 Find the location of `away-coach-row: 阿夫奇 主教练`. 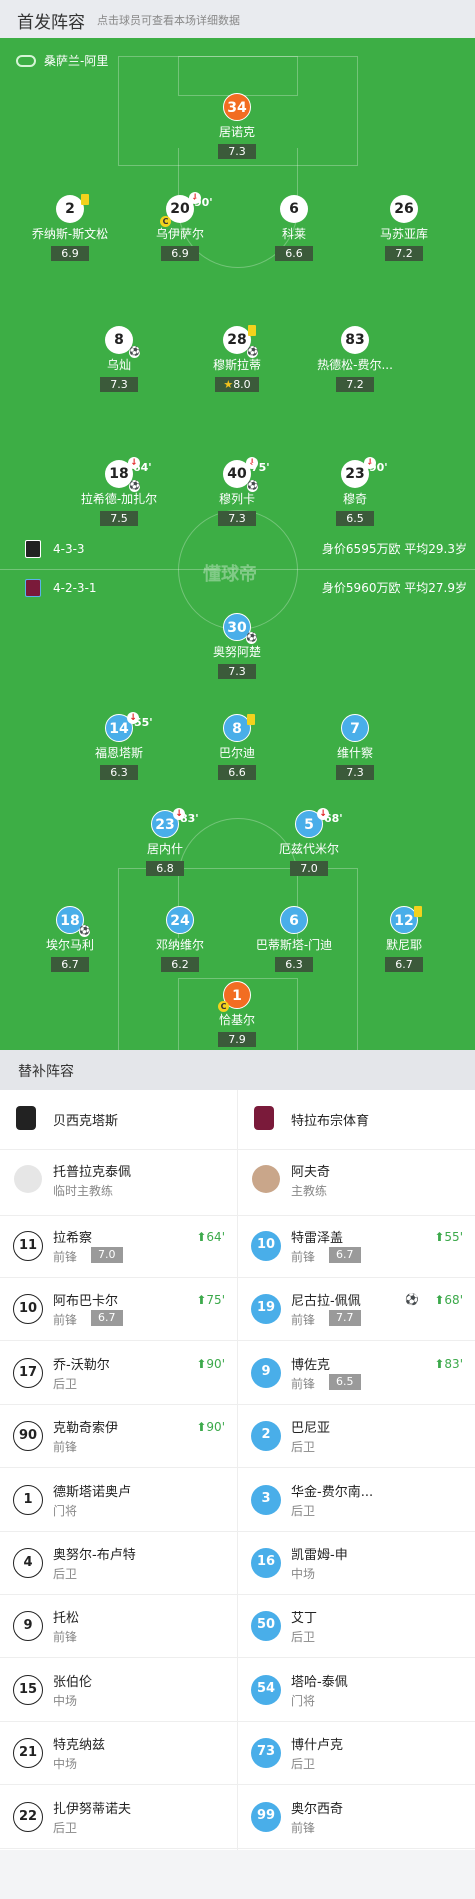

away-coach-row: 阿夫奇 主教练 is located at coordinates (356, 1183).